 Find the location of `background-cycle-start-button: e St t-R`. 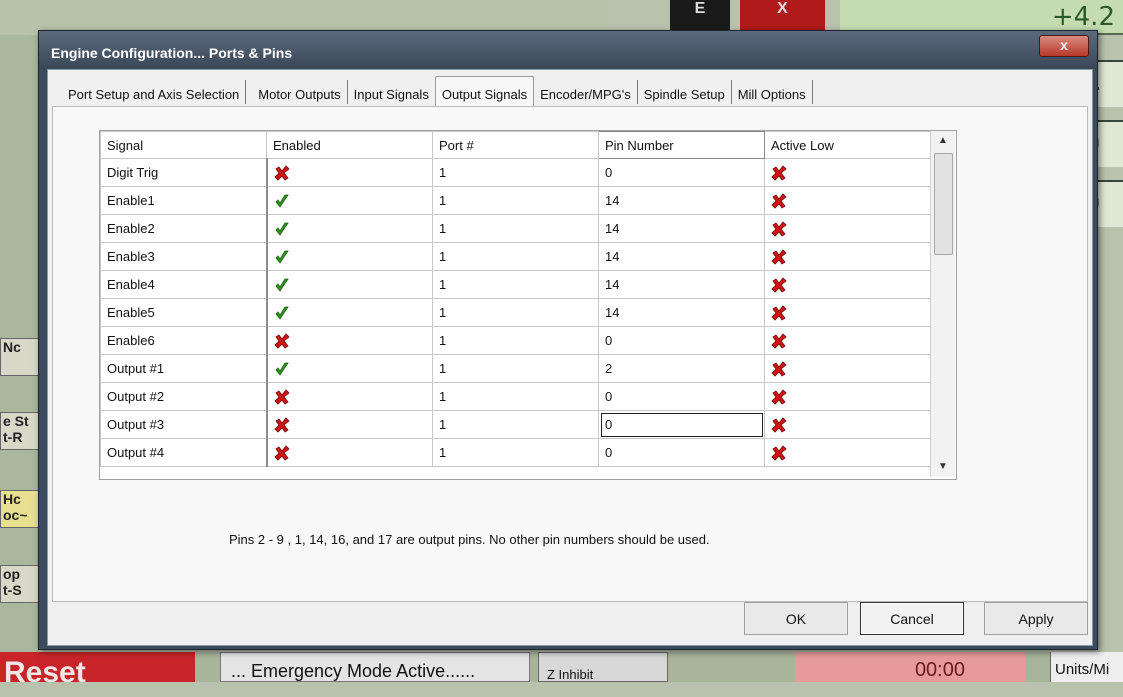

background-cycle-start-button: e St t-R is located at coordinates (20, 431).